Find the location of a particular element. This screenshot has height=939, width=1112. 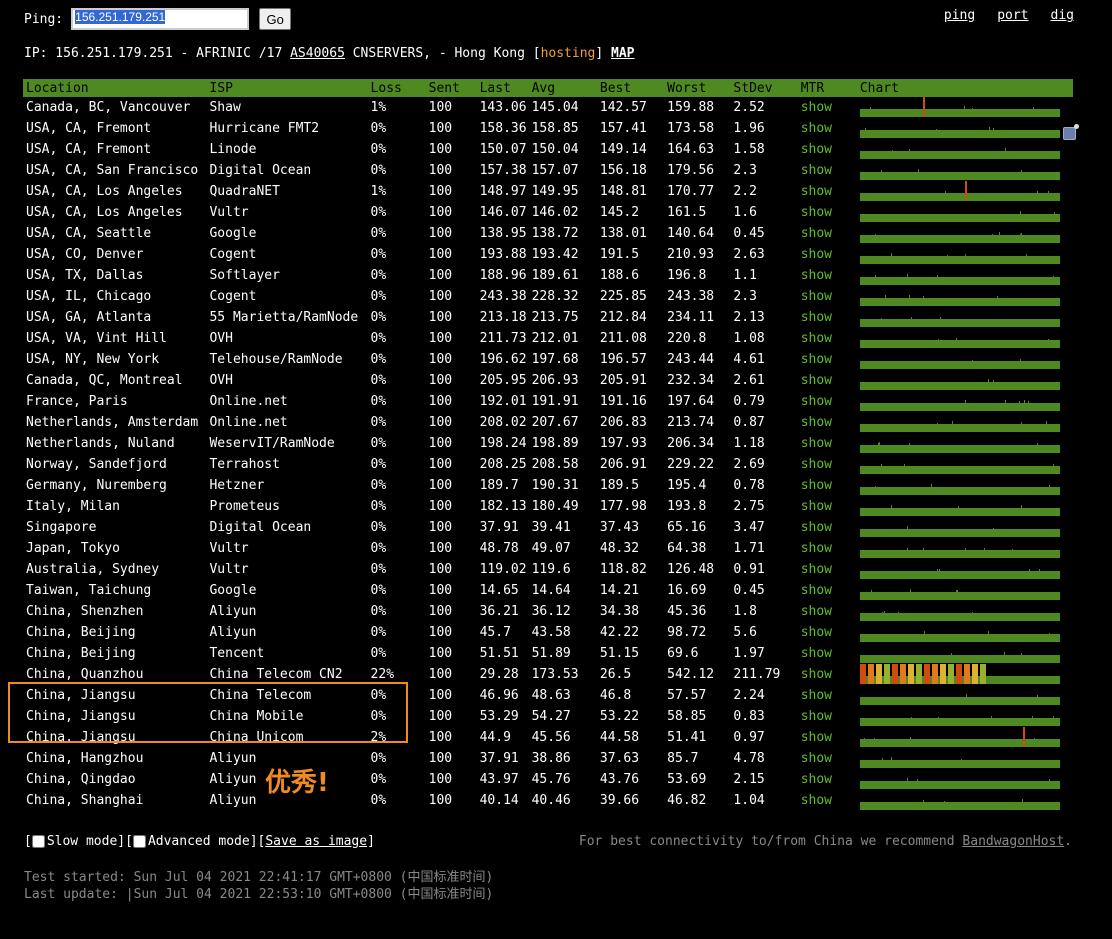

go-button: Go is located at coordinates (275, 19).